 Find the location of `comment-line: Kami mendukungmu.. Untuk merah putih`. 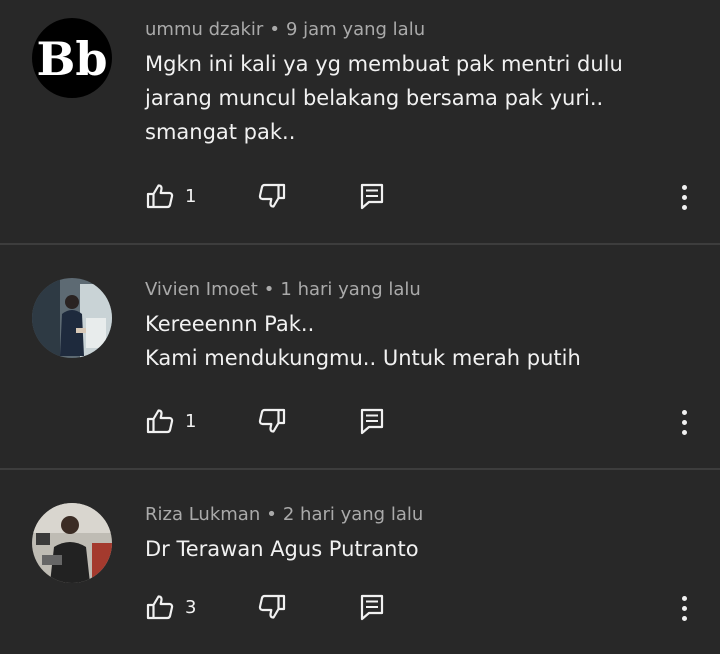

comment-line: Kami mendukungmu.. Untuk merah putih is located at coordinates (363, 358).